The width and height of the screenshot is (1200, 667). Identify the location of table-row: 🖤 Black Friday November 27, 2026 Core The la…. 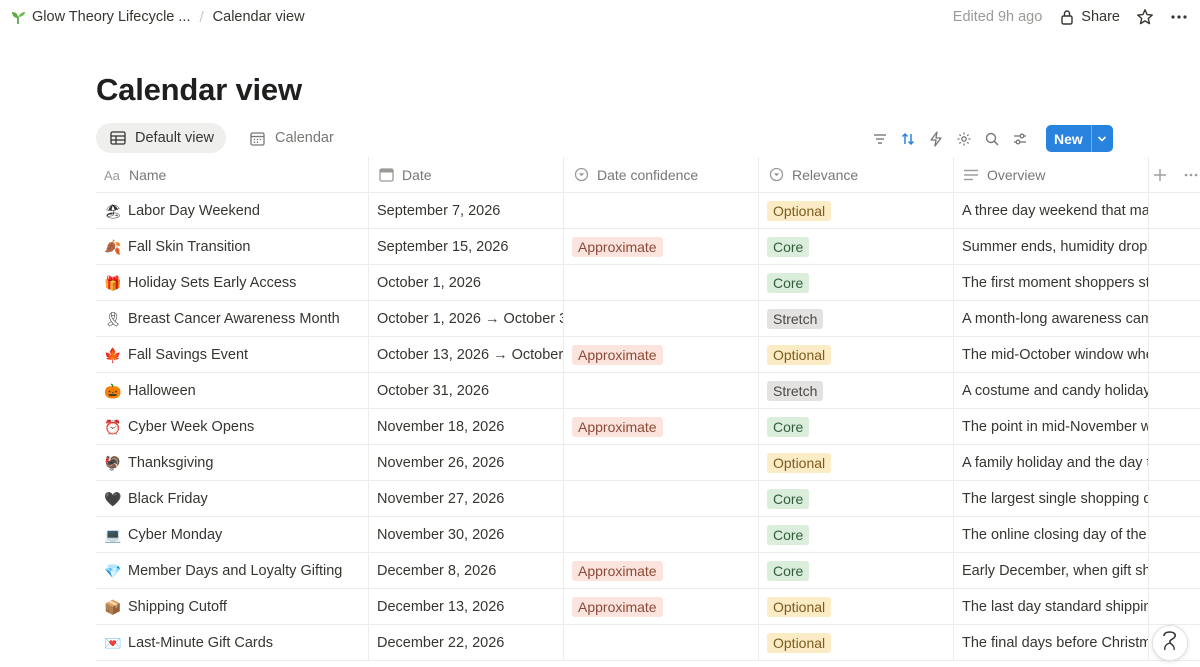
(648, 499).